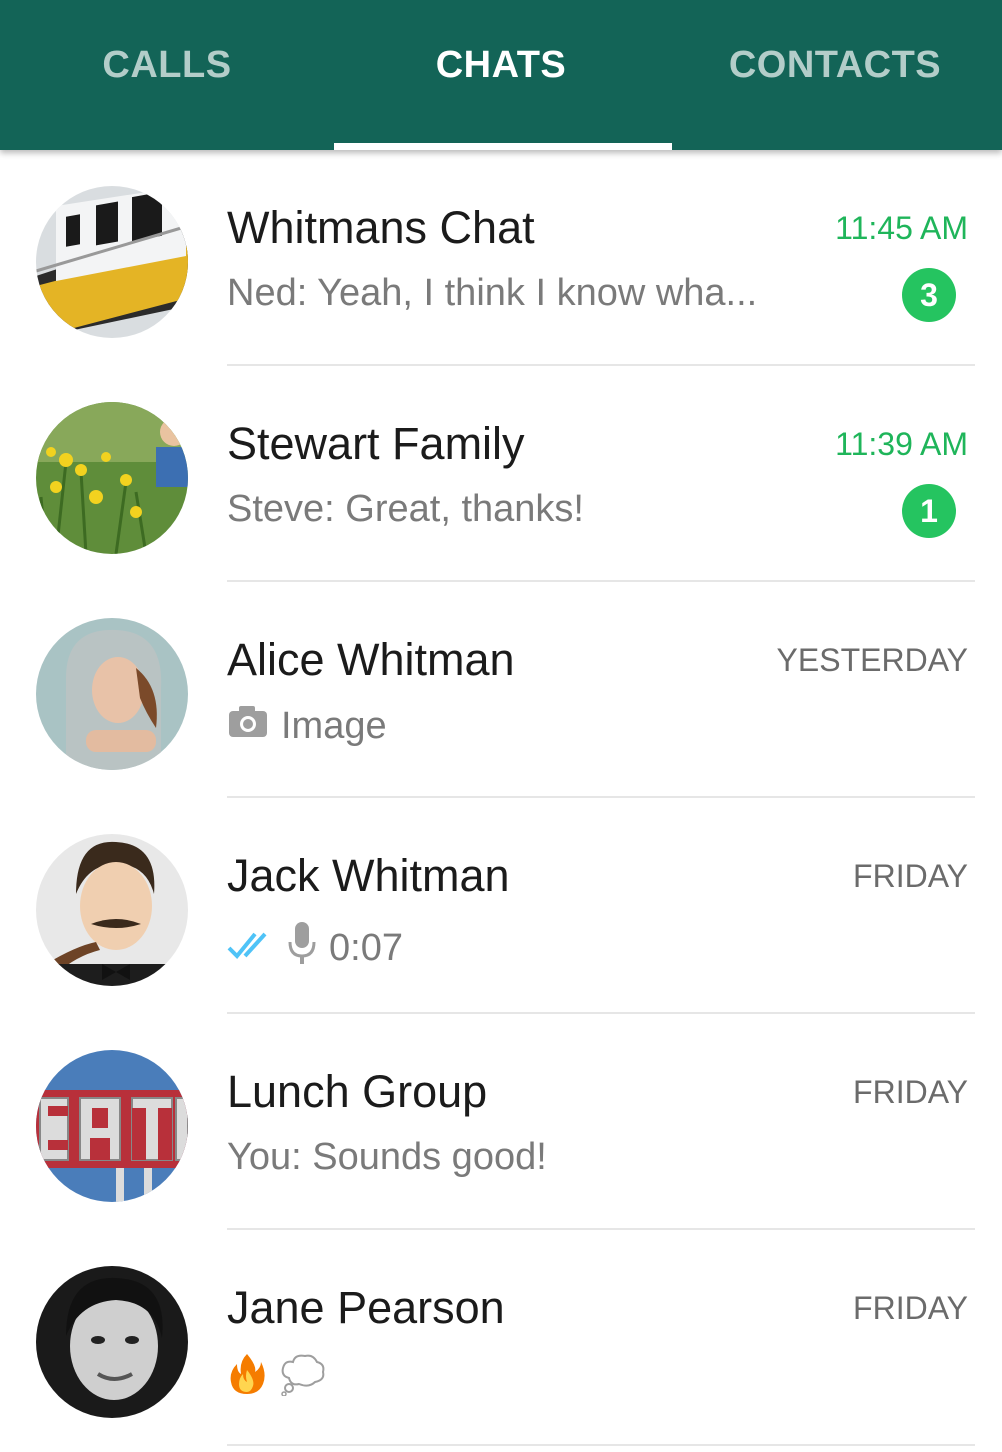 The height and width of the screenshot is (1452, 1002). What do you see at coordinates (366, 947) in the screenshot?
I see `chat-preview-text: 0:07` at bounding box center [366, 947].